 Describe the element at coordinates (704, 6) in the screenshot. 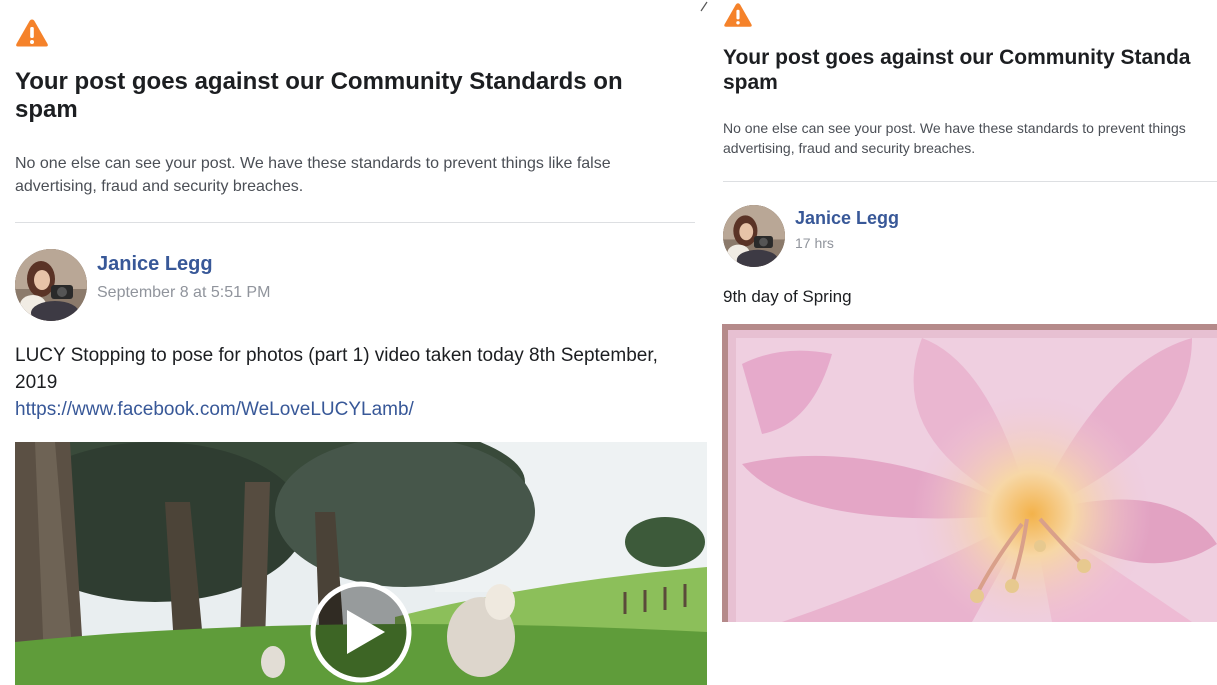

I see `pointer-cursor-icon` at that location.